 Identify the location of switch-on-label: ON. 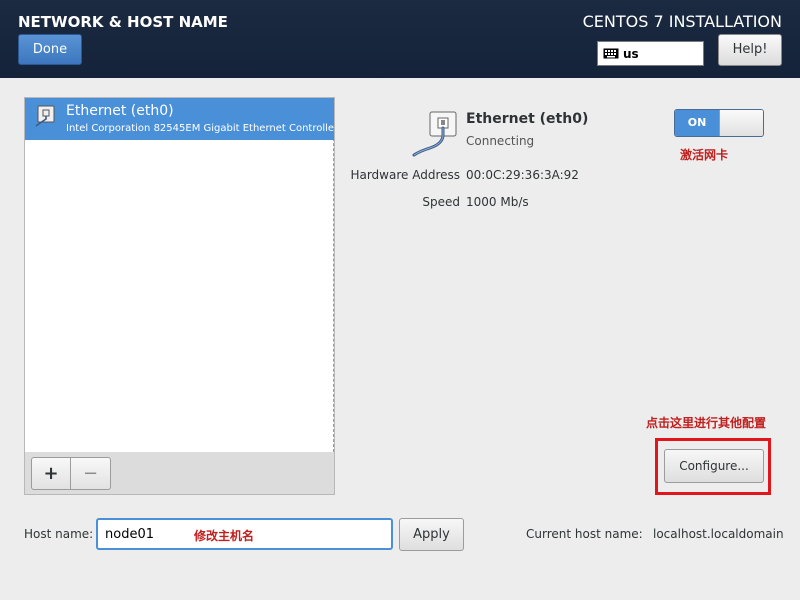
(697, 123).